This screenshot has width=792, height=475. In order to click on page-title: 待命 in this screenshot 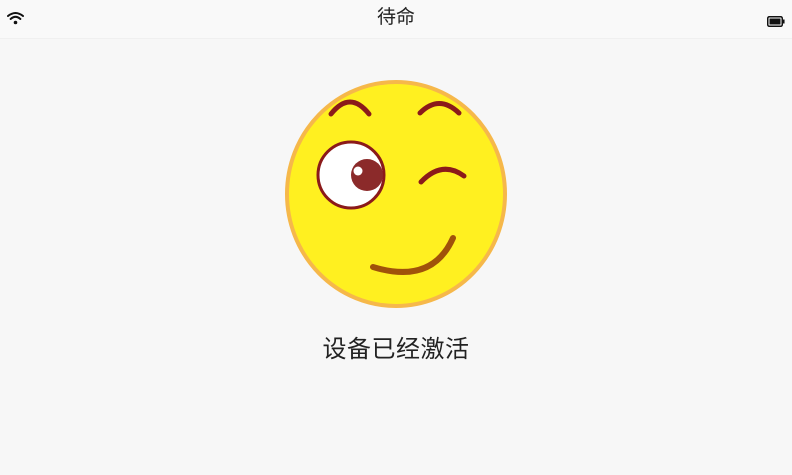, I will do `click(395, 17)`.